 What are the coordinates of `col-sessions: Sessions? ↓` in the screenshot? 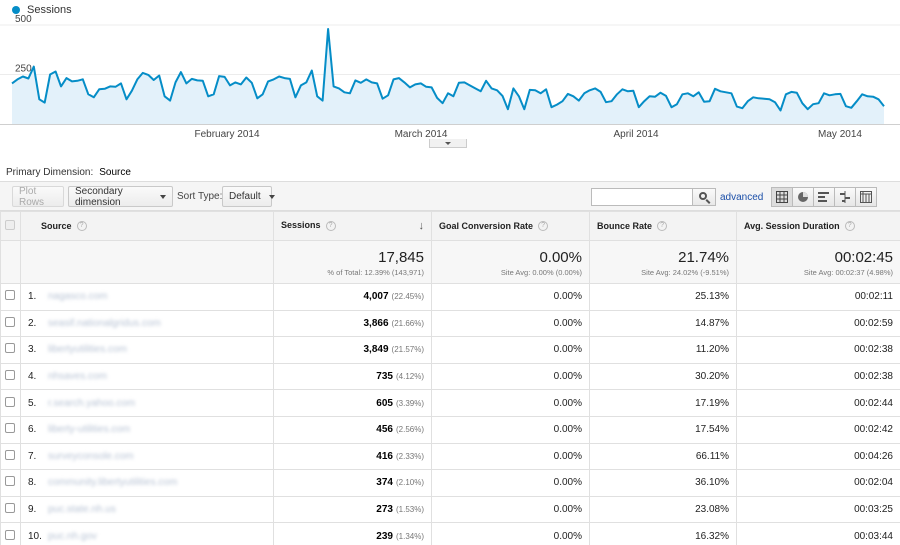 It's located at (352, 226).